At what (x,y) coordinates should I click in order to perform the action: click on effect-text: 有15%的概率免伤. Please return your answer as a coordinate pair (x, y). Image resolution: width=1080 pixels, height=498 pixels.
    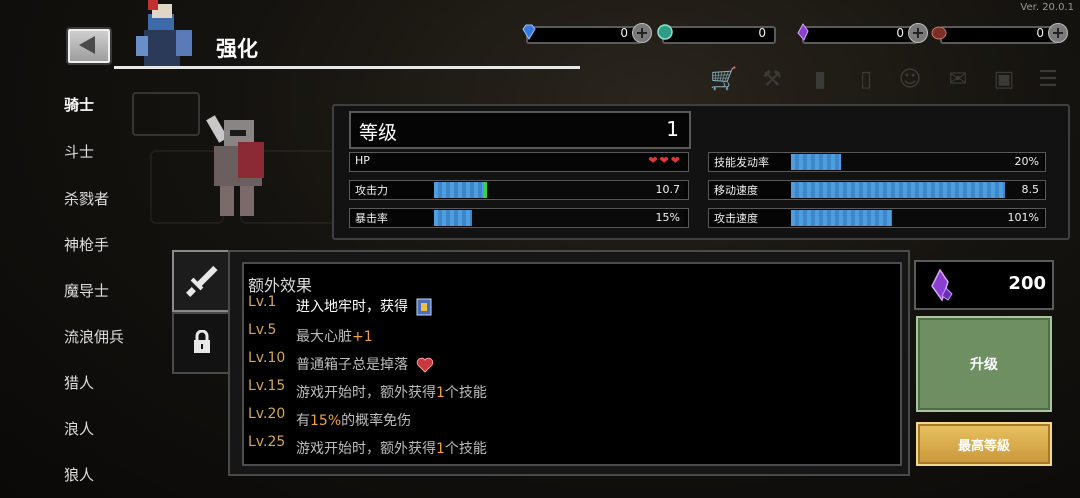
    Looking at the image, I should click on (353, 420).